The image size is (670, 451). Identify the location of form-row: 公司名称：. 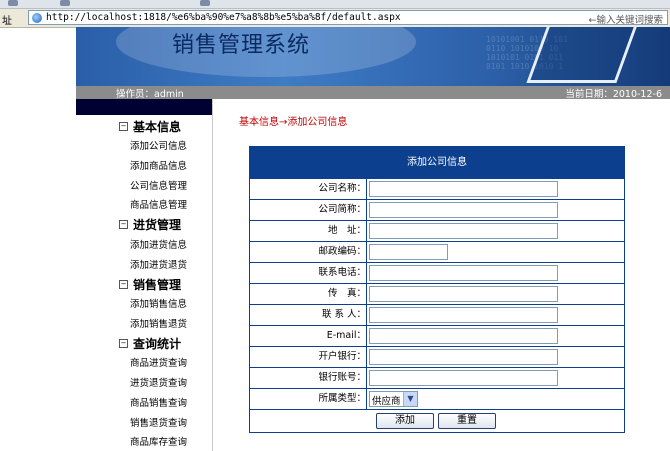
(437, 188).